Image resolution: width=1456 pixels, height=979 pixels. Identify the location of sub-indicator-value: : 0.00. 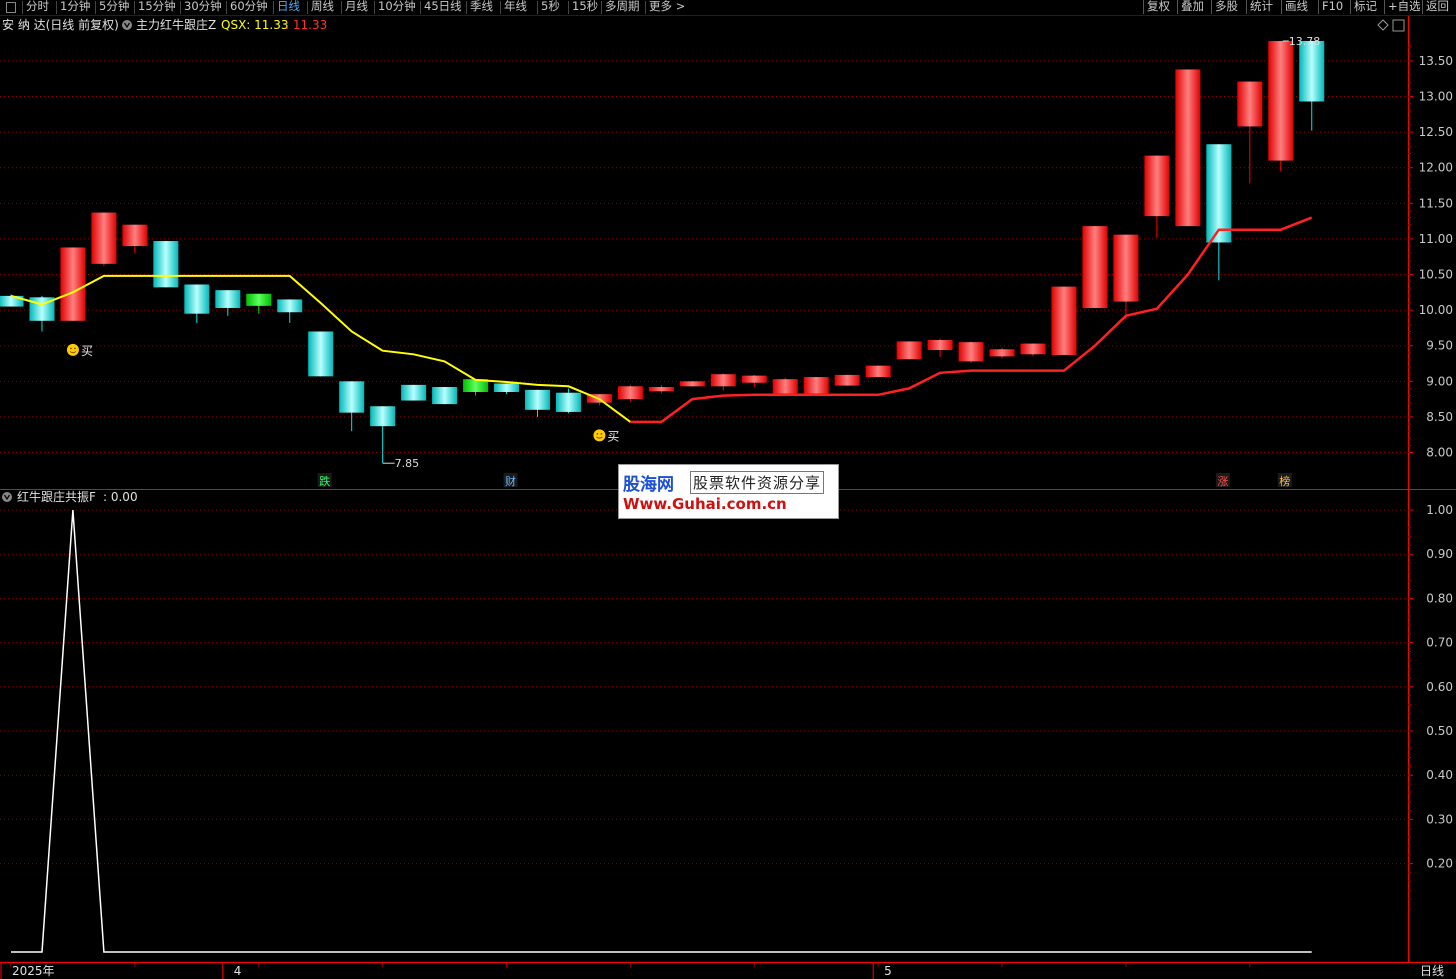
(120, 497).